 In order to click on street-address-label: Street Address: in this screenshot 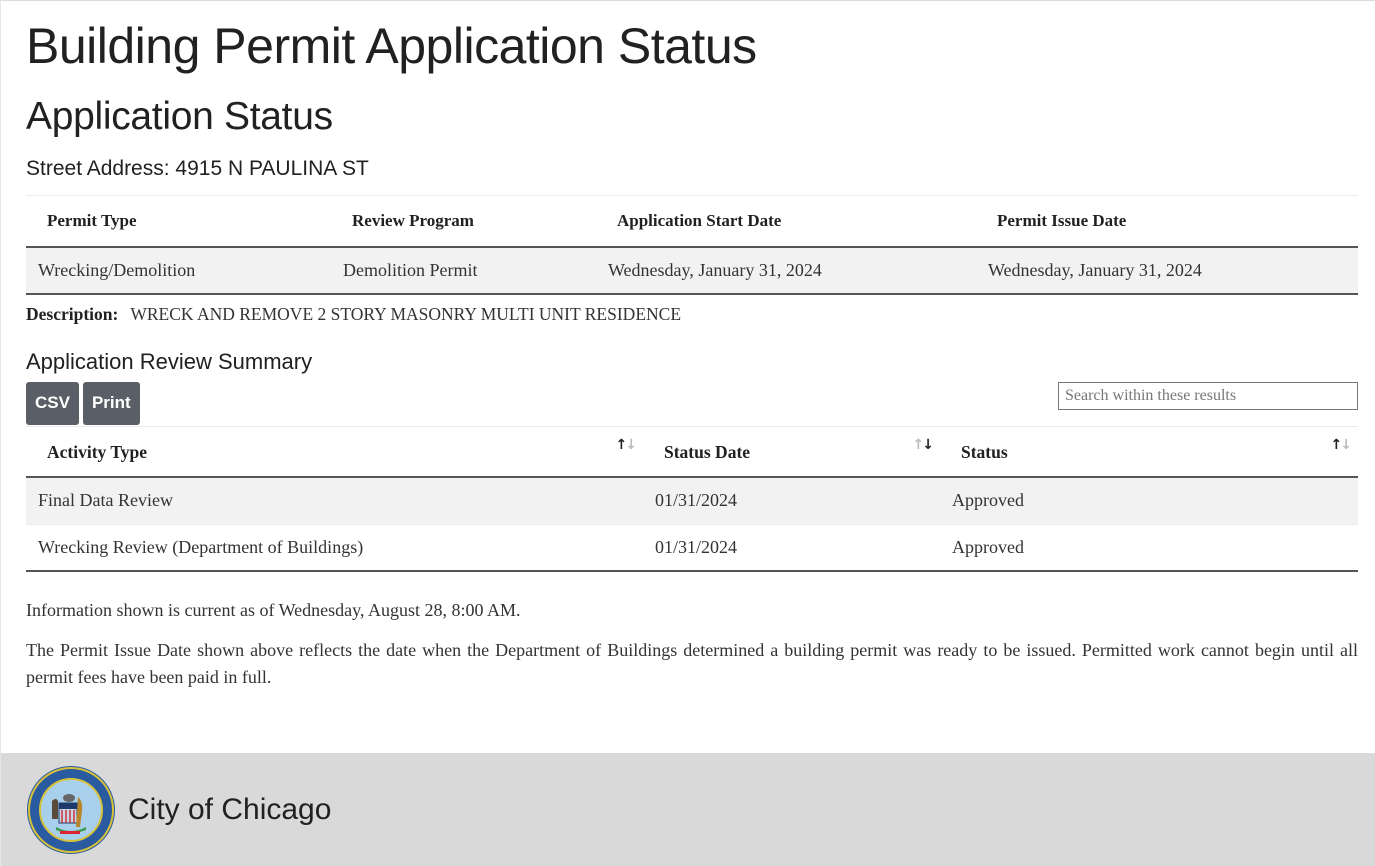, I will do `click(98, 168)`.